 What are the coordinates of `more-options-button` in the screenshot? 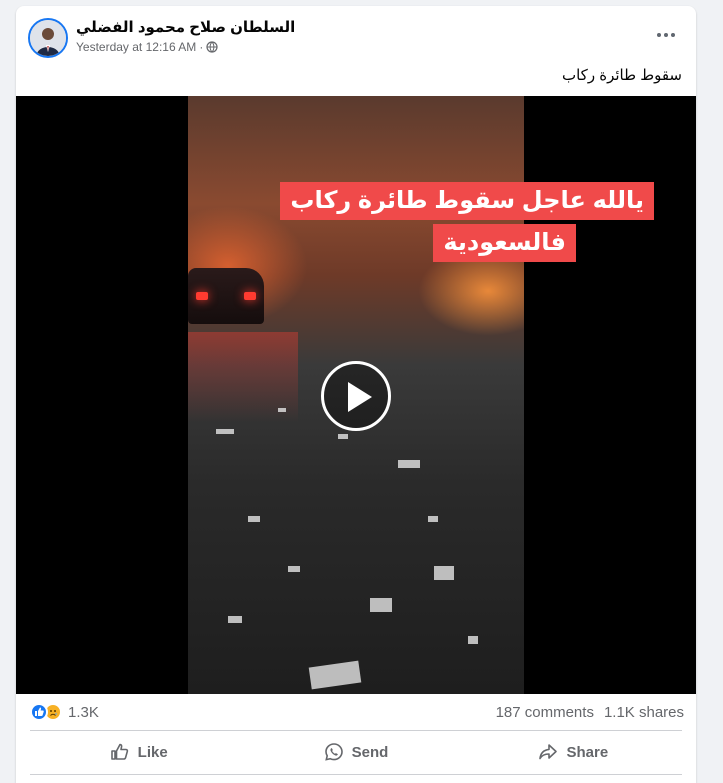 It's located at (666, 35).